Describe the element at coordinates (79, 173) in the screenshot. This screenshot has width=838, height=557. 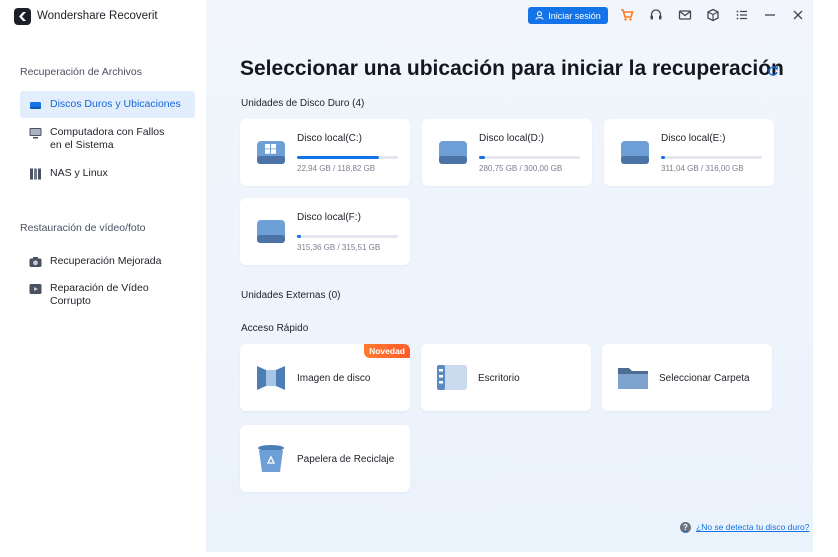
I see `sidebar-item-label: NAS y Linux` at that location.